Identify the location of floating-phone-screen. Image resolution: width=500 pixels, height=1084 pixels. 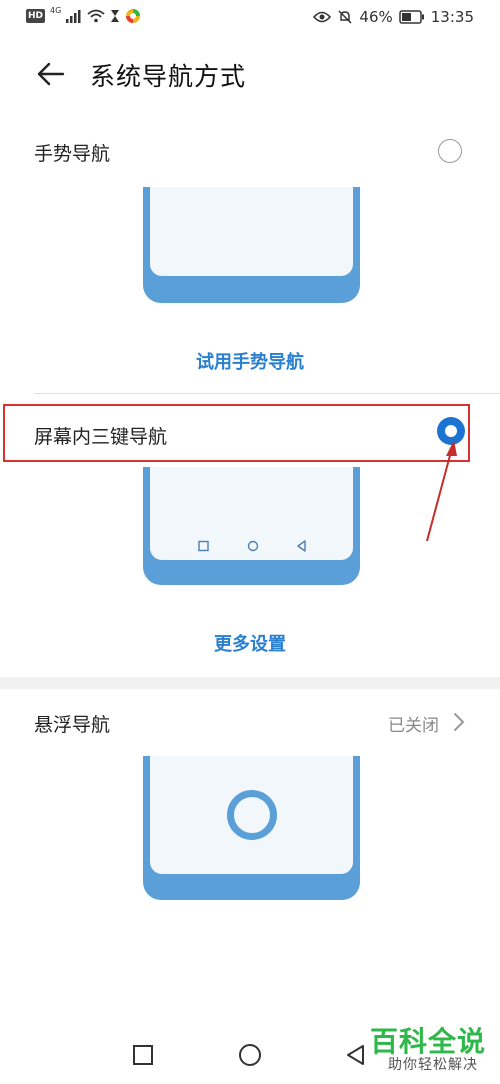
(251, 815).